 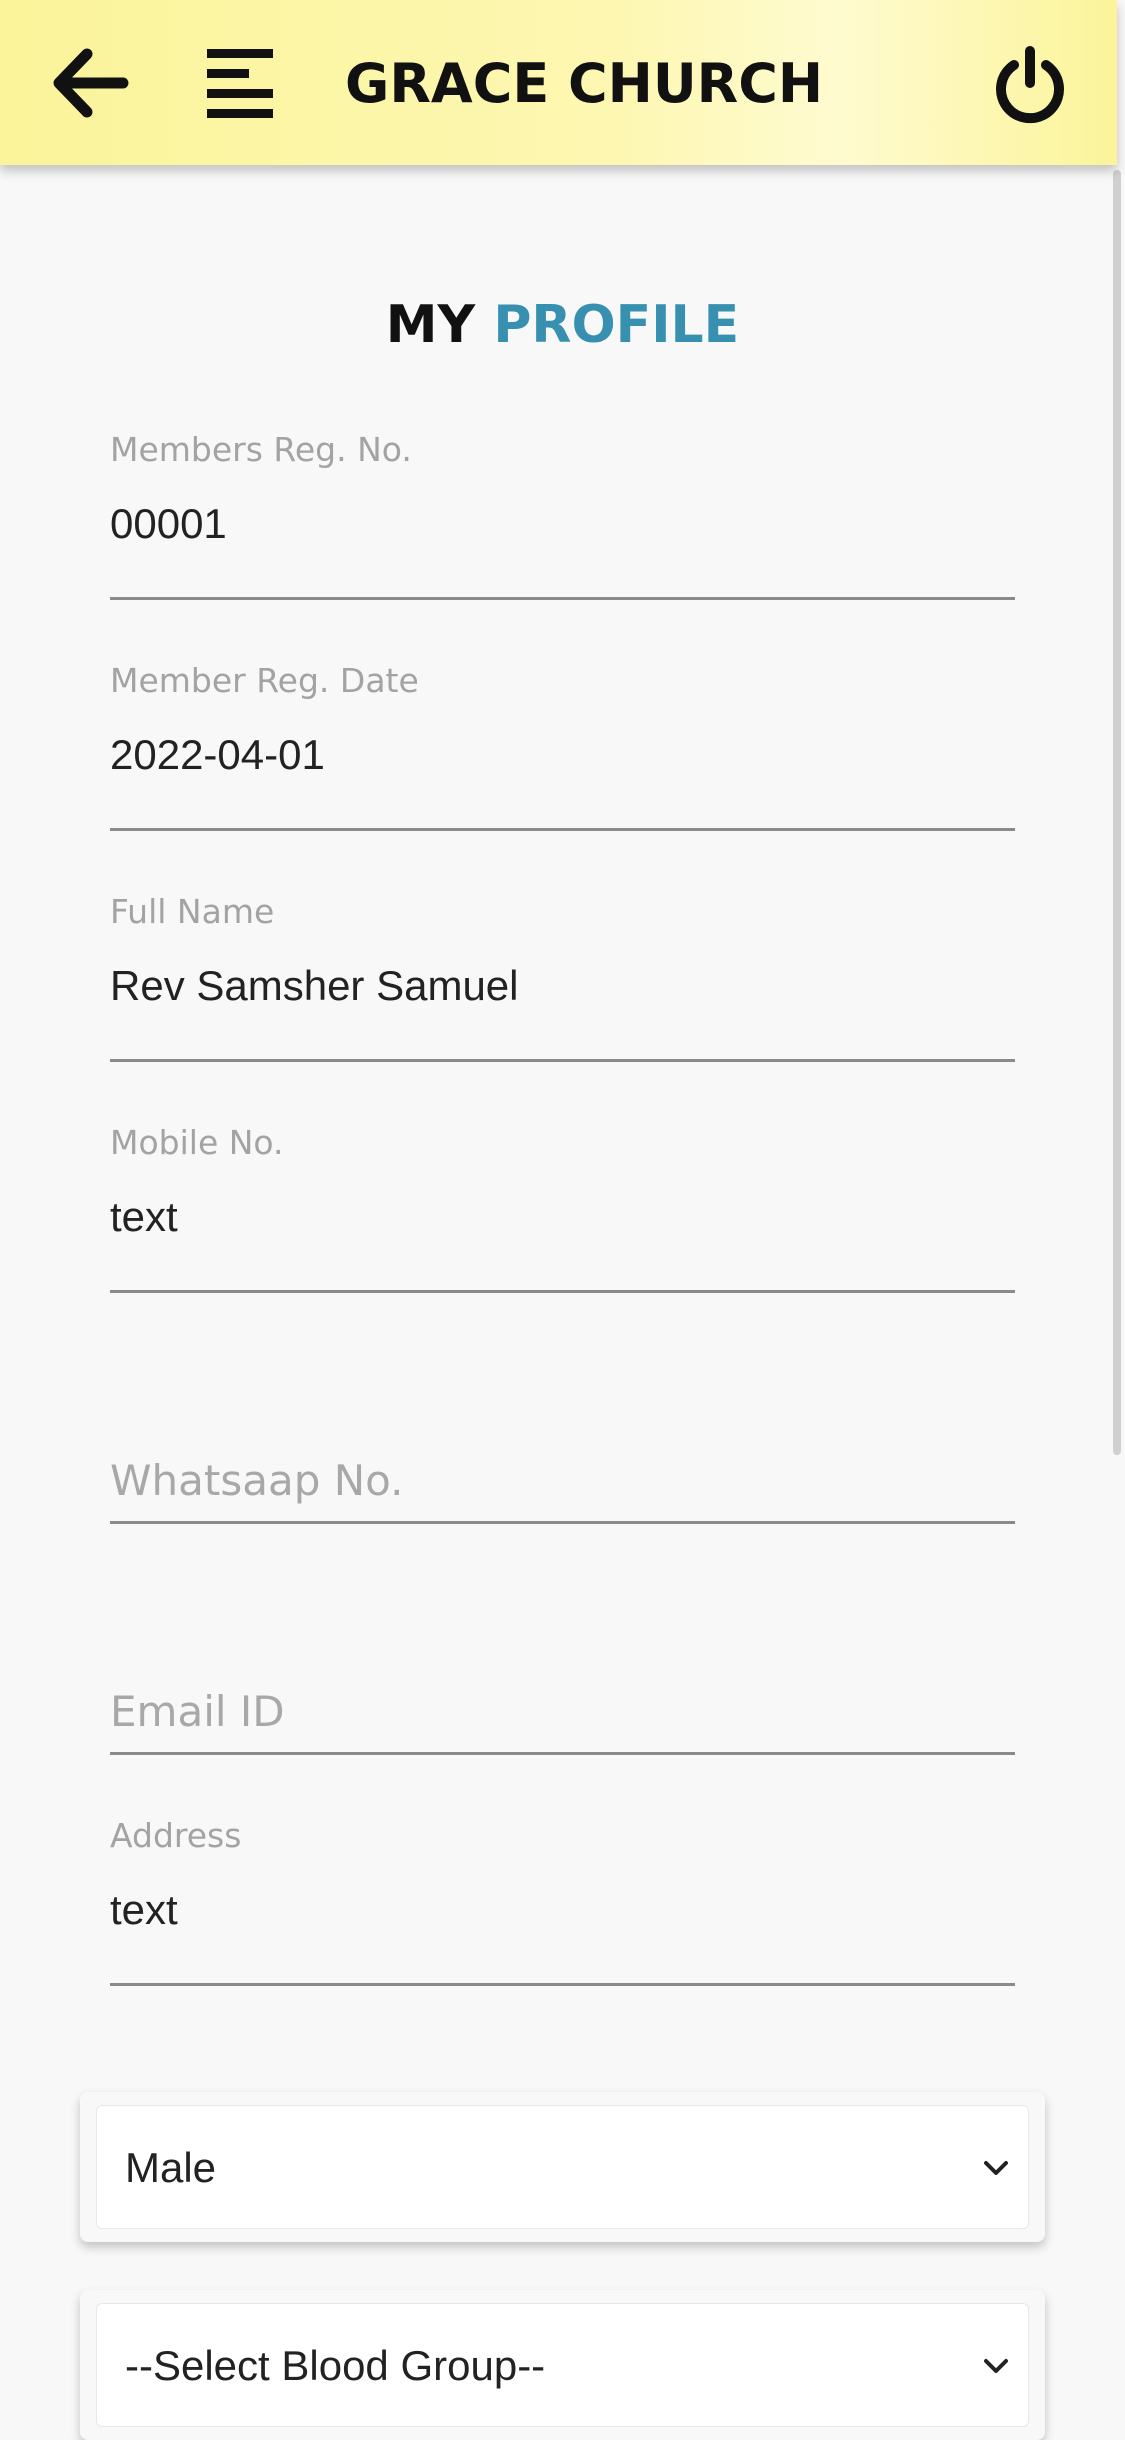 What do you see at coordinates (197, 1711) in the screenshot?
I see `email-placeholder: Email ID` at bounding box center [197, 1711].